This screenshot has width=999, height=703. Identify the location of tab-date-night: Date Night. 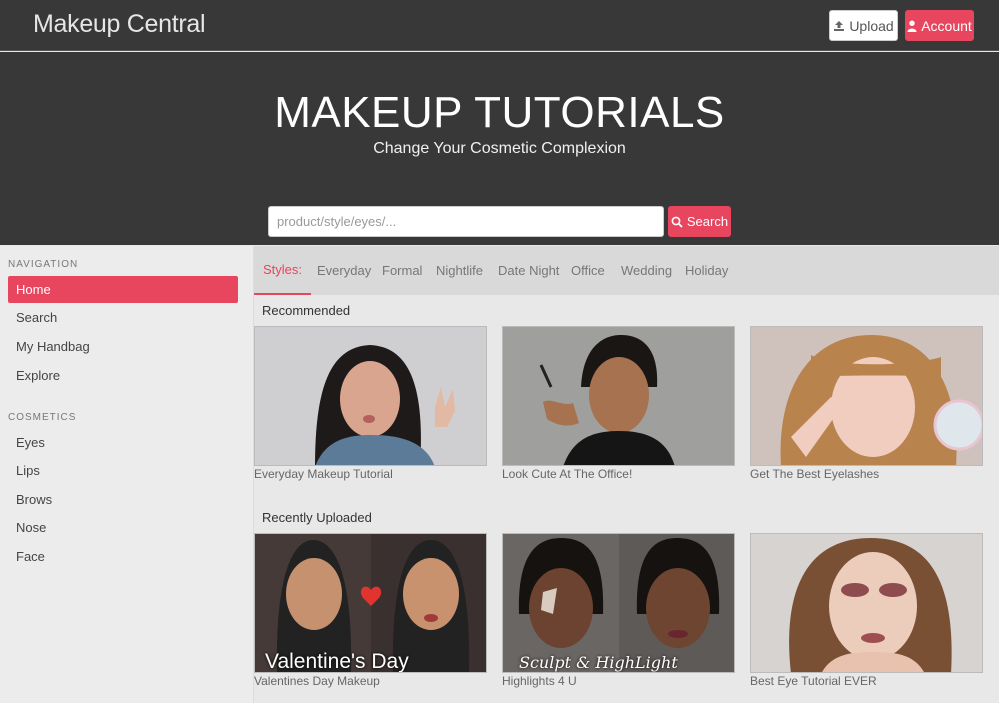
(528, 270).